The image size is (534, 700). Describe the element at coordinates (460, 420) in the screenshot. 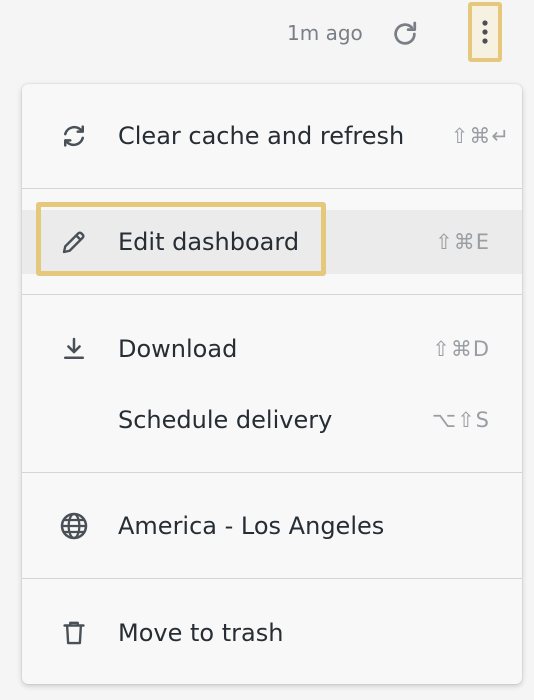

I see `keyboard-shortcut: ⌥⇧S` at that location.